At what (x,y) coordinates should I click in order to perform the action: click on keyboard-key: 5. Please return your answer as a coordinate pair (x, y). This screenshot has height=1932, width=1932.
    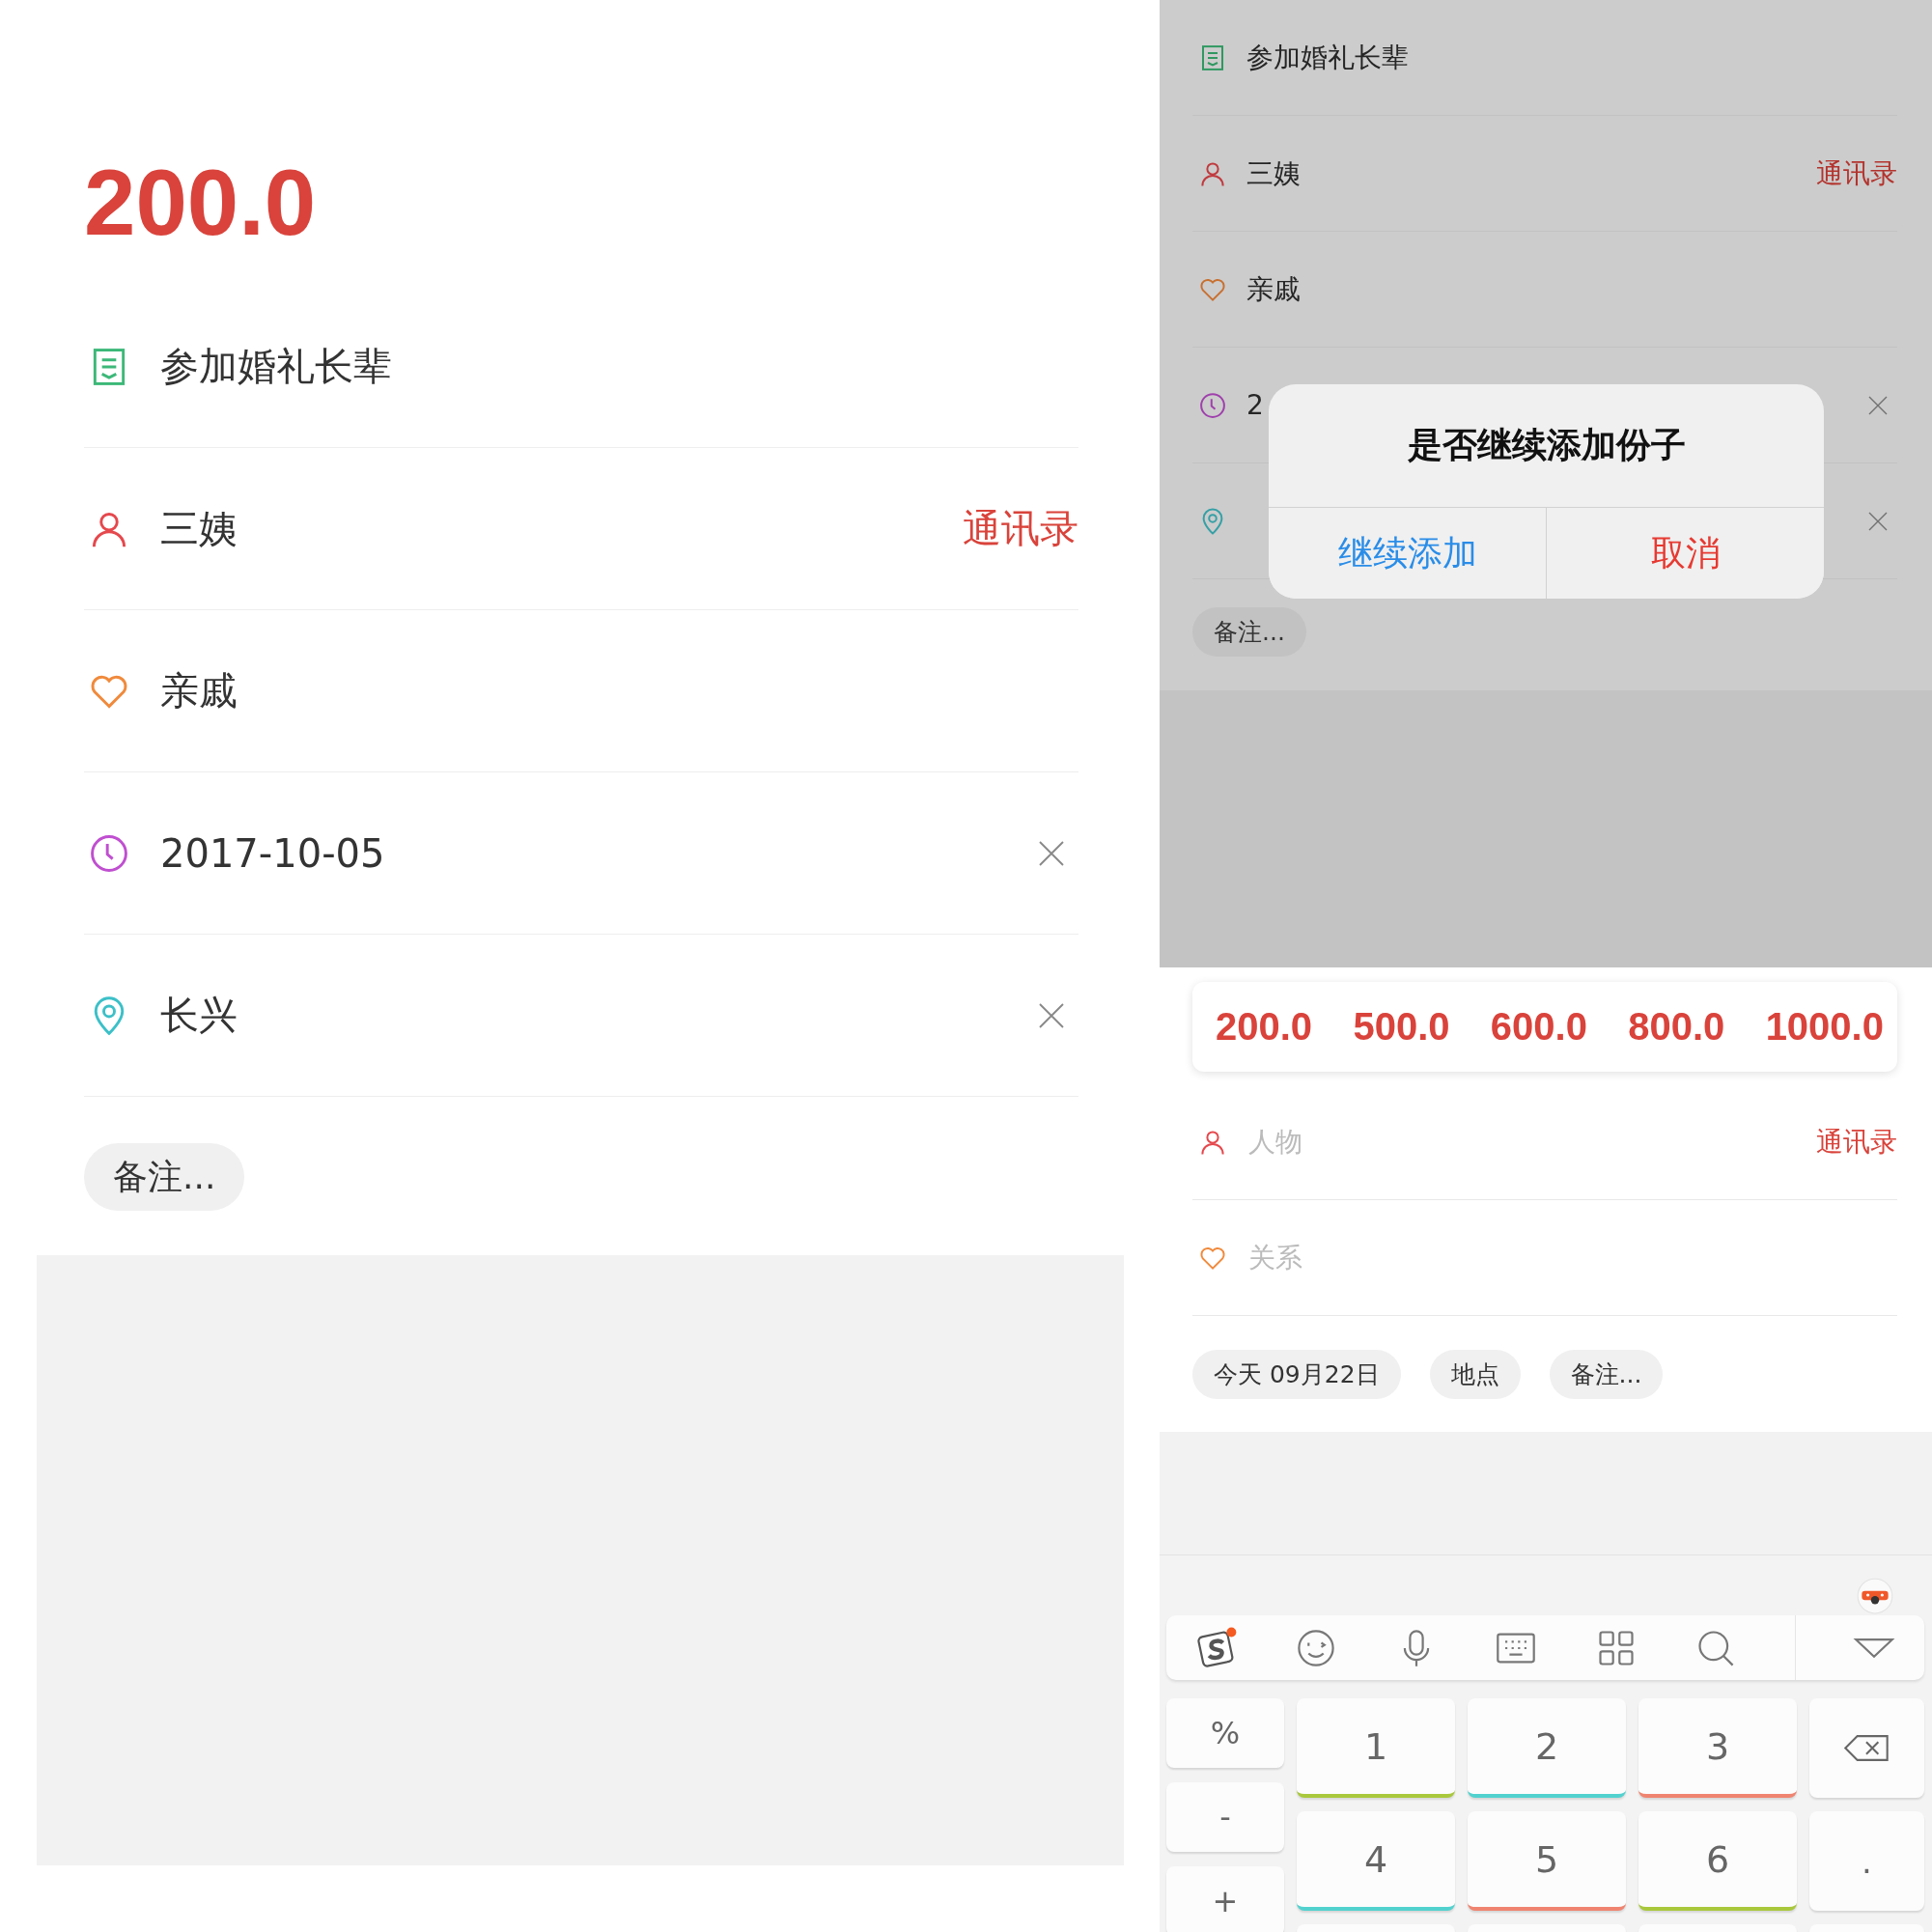
    Looking at the image, I should click on (1547, 1861).